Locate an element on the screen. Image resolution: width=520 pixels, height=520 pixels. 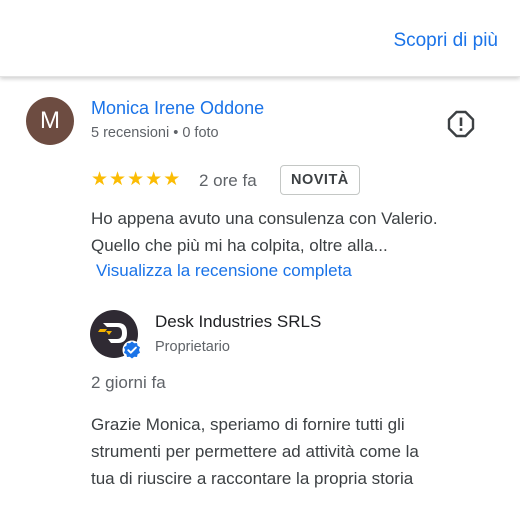
top-bar: Scopri di più is located at coordinates (260, 38).